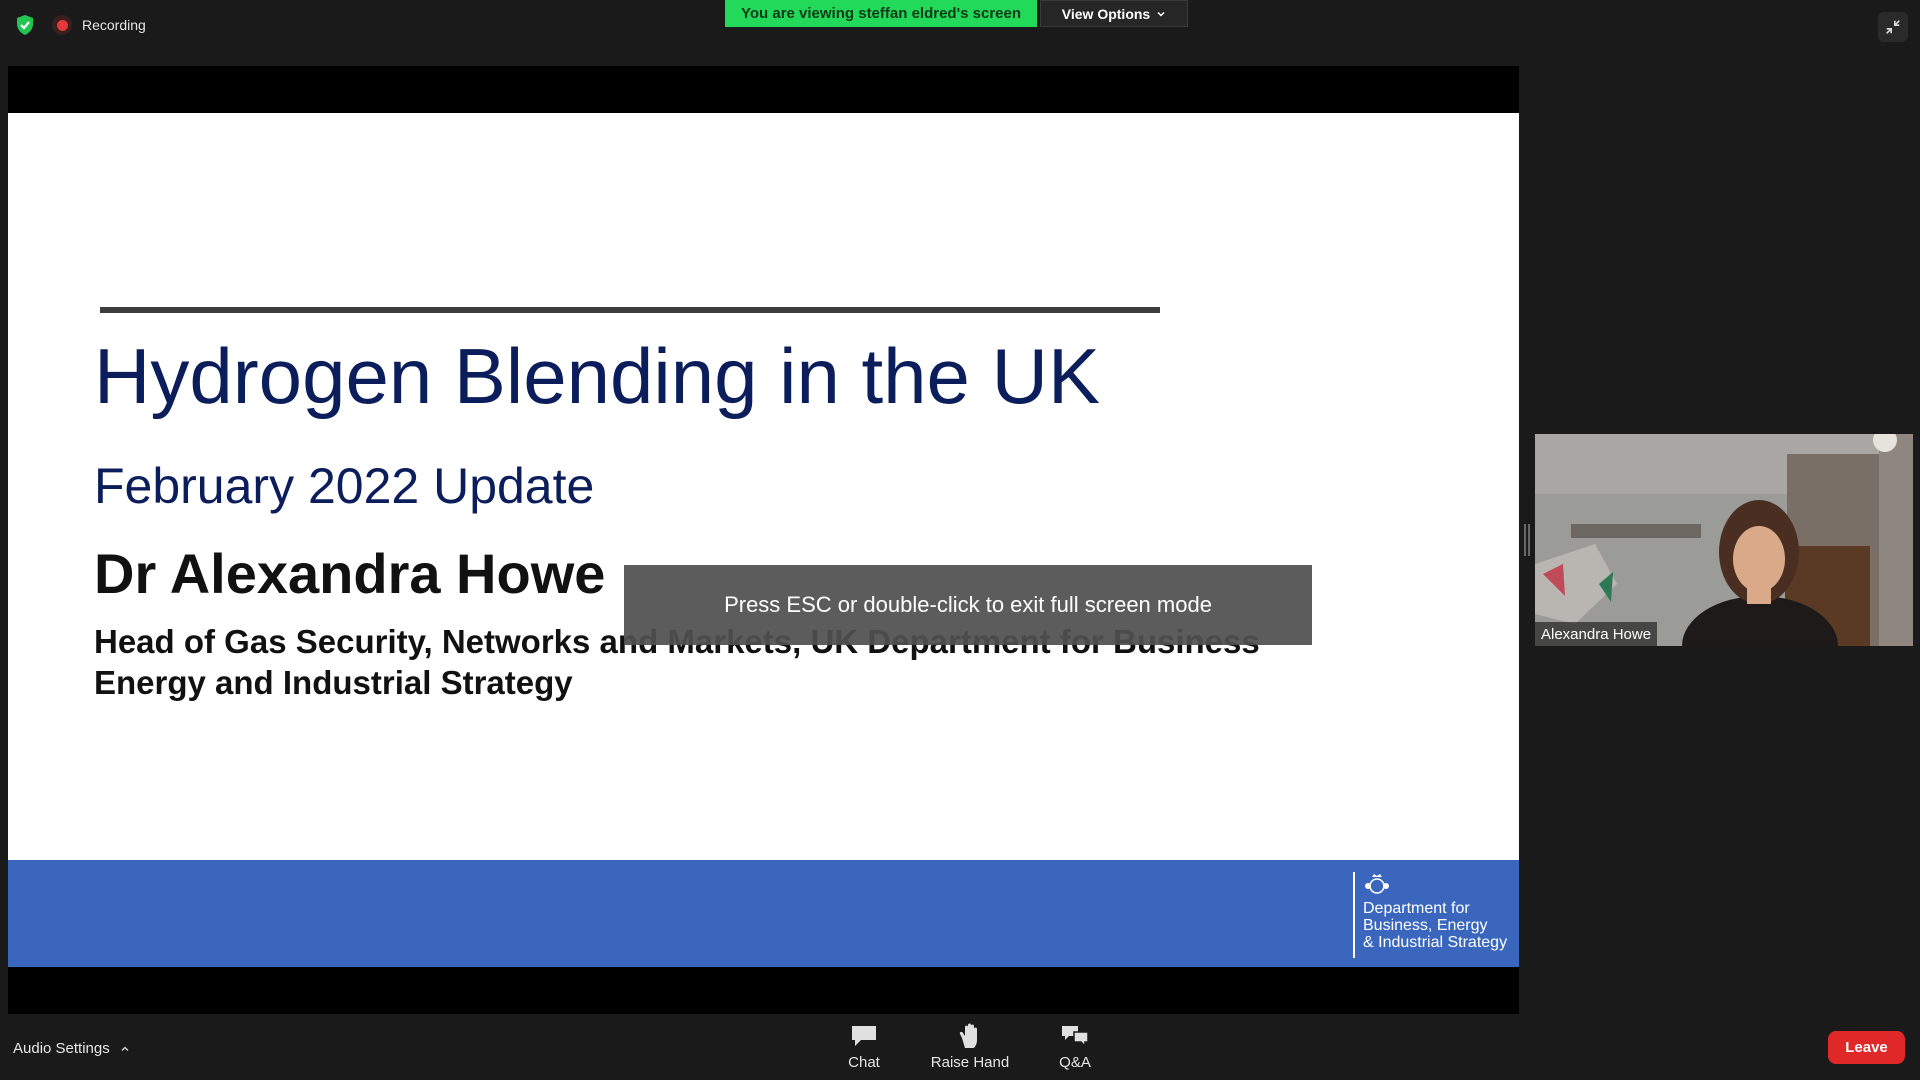  I want to click on audio-settings-button: Audio Settings, so click(71, 1048).